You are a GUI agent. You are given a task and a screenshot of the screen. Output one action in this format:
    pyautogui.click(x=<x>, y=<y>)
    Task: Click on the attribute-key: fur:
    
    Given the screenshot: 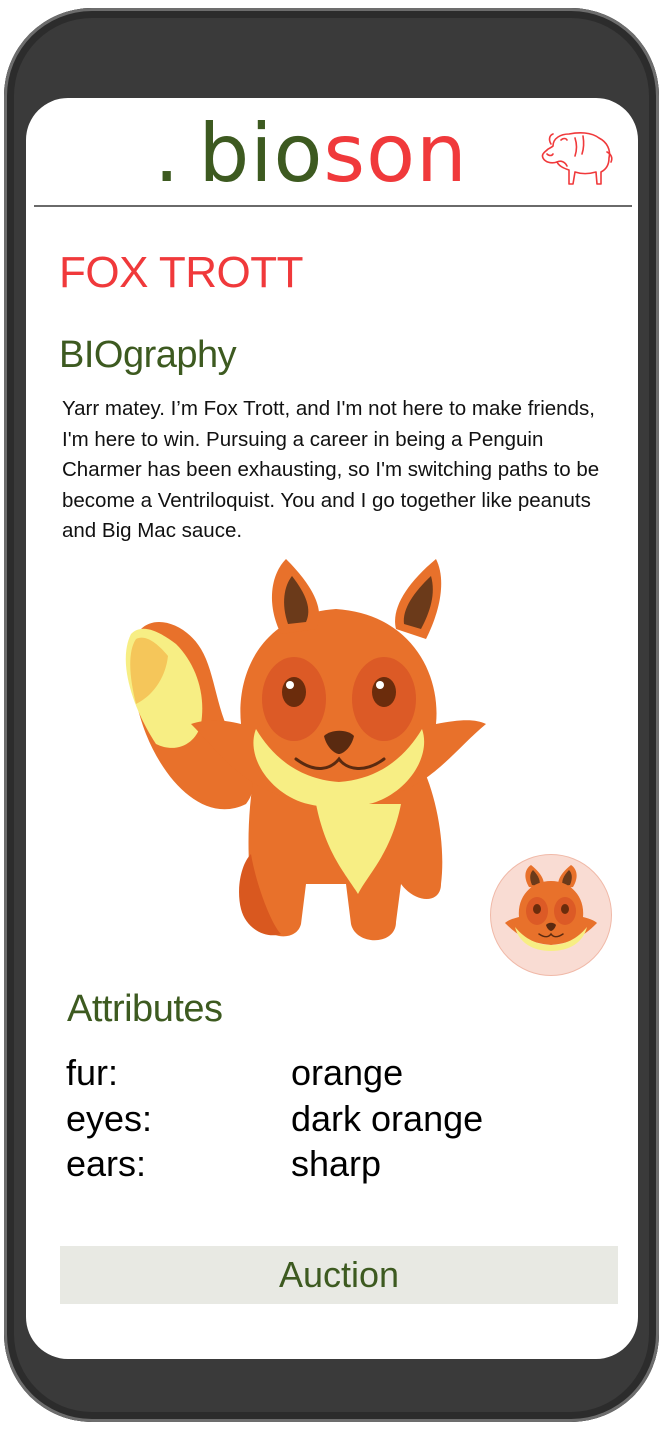 What is the action you would take?
    pyautogui.click(x=92, y=1072)
    